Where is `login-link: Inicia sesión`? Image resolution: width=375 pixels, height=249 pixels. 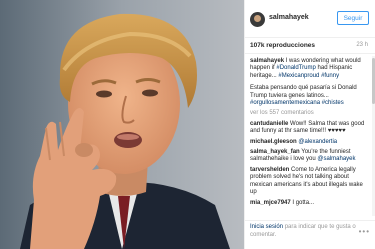
login-link: Inicia sesión is located at coordinates (266, 227).